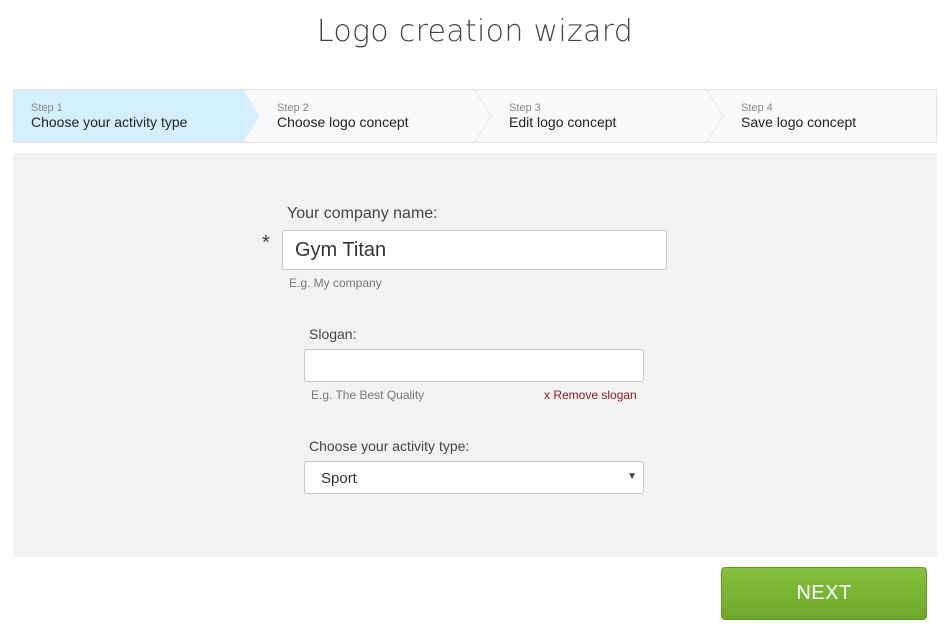 Image resolution: width=950 pixels, height=638 pixels. I want to click on step-3-label: Edit logo concept, so click(563, 122).